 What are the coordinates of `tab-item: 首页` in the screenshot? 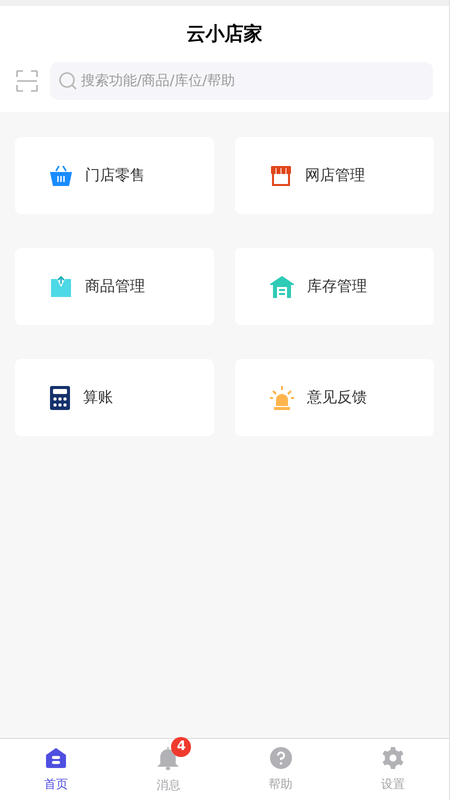 It's located at (56, 769).